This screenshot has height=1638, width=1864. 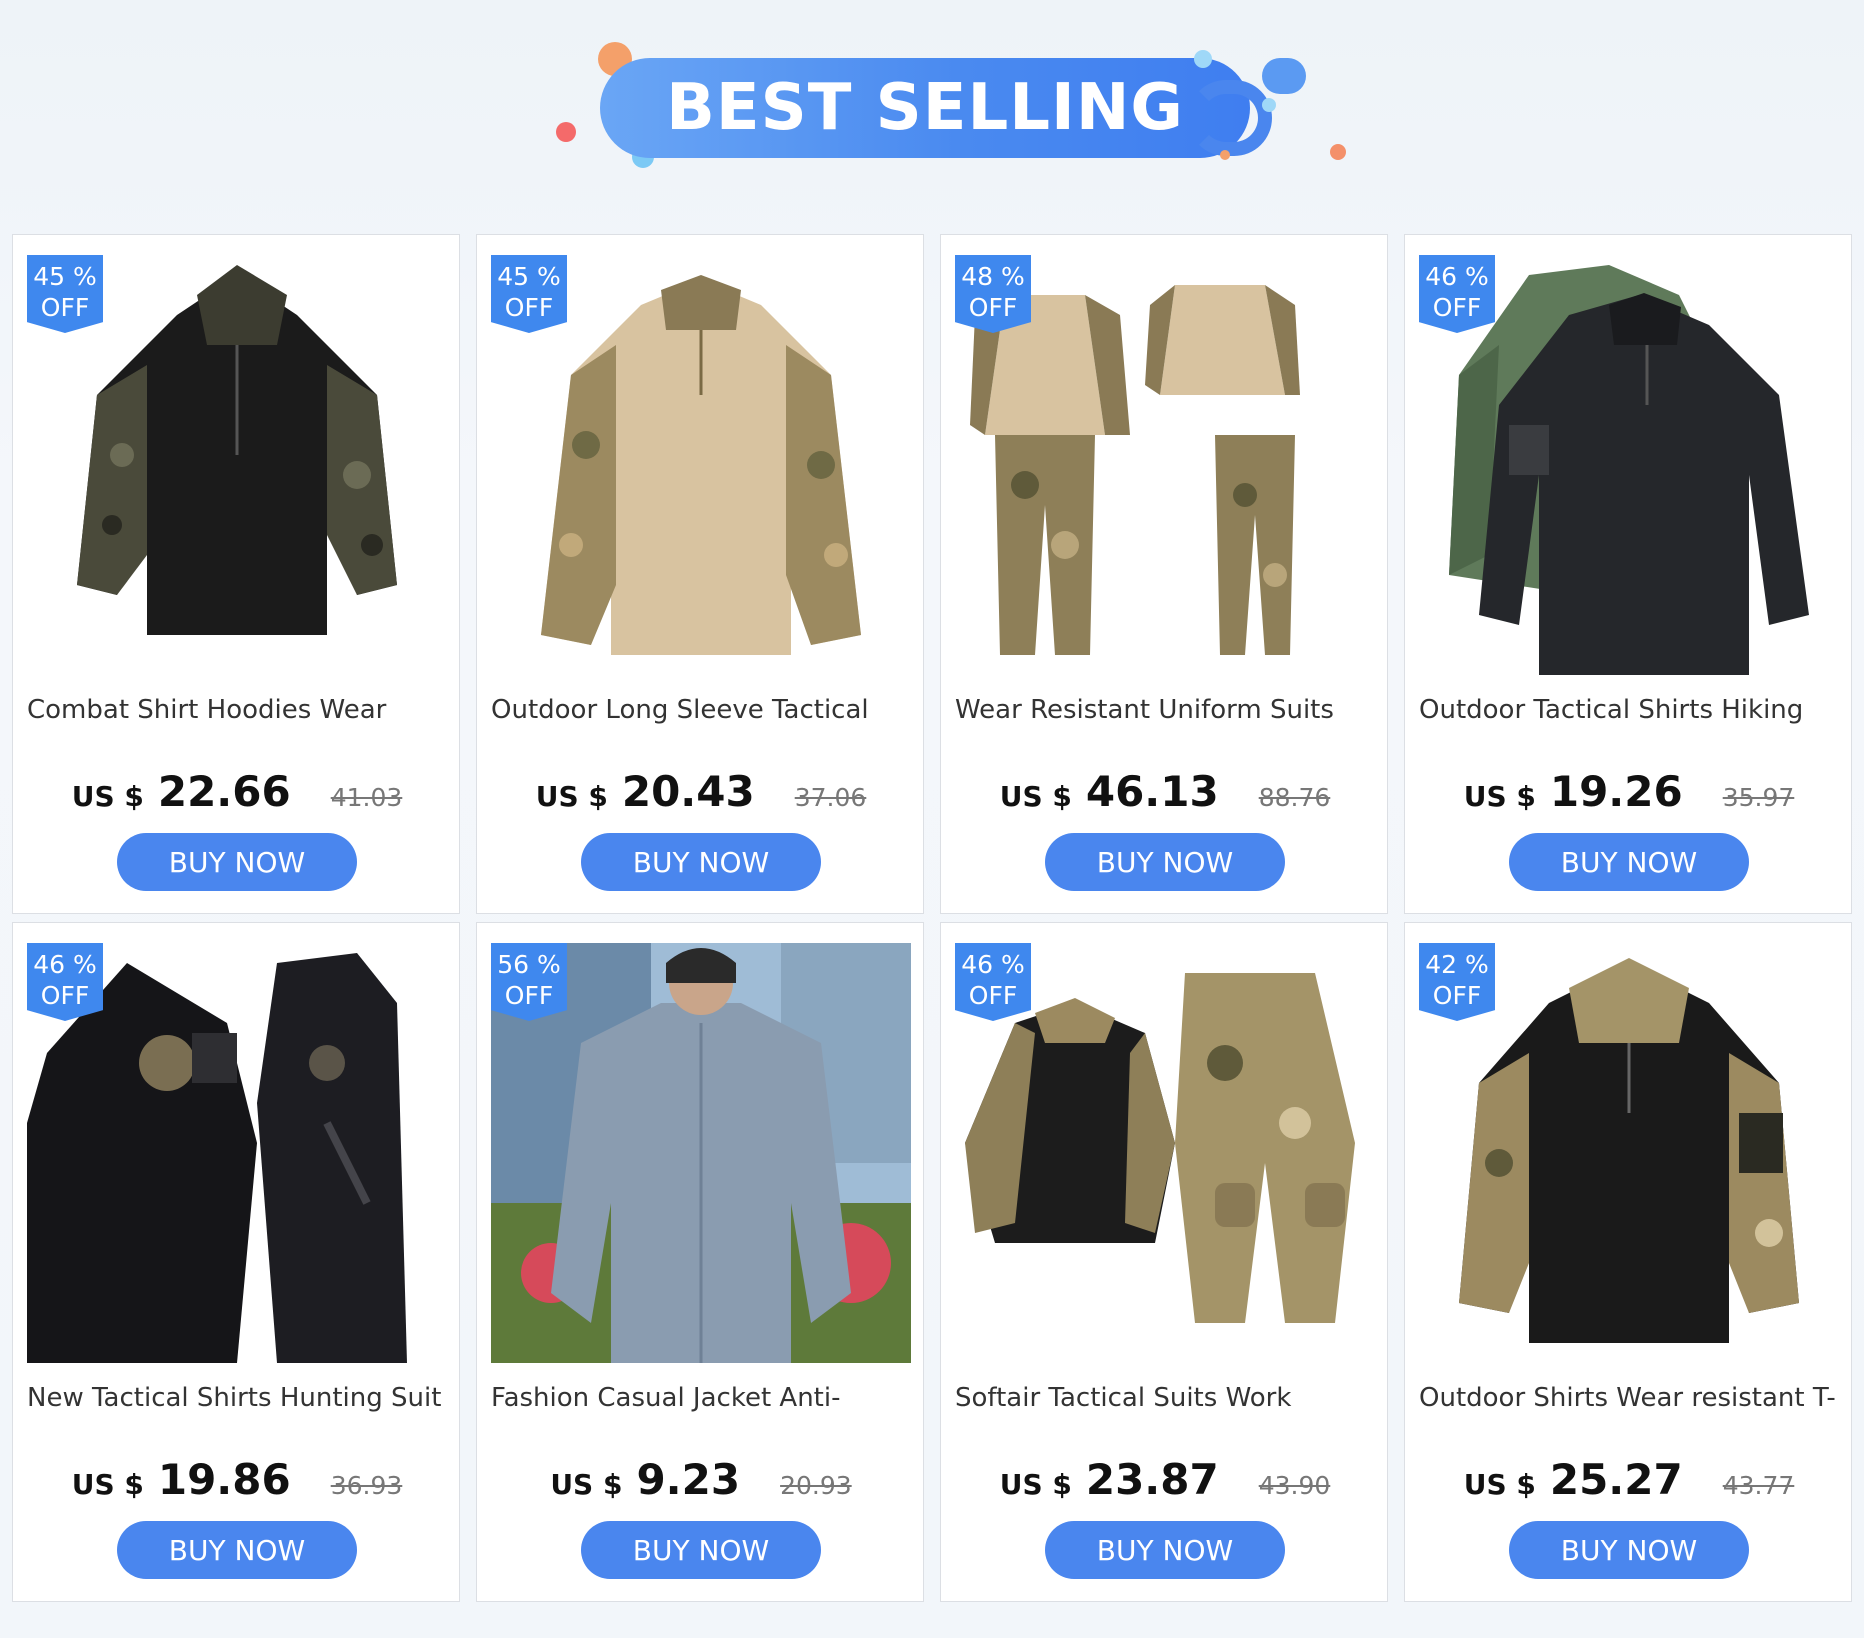 I want to click on sale-price: 23.87, so click(x=1152, y=1479).